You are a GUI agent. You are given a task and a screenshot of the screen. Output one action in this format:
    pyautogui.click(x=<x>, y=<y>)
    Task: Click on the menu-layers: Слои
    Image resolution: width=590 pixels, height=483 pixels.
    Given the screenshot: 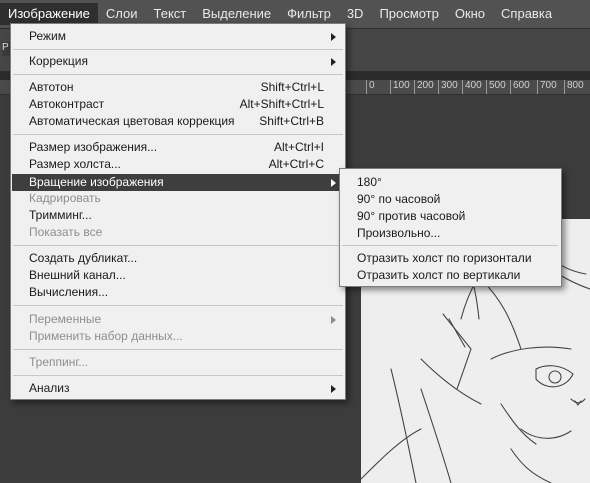 What is the action you would take?
    pyautogui.click(x=122, y=14)
    